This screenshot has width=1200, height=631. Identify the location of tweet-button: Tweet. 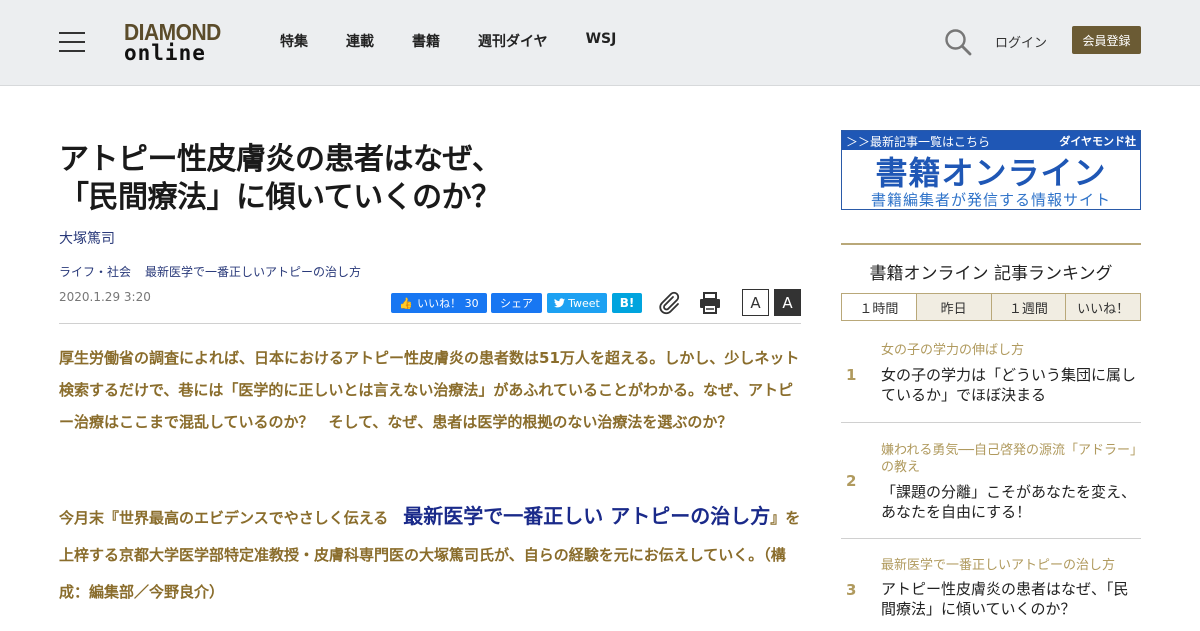
(577, 303).